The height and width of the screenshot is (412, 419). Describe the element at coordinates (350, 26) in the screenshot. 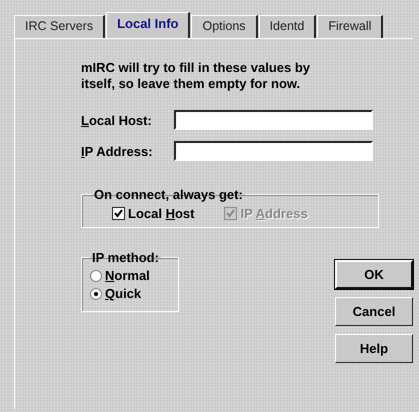

I see `tab: Firewall` at that location.